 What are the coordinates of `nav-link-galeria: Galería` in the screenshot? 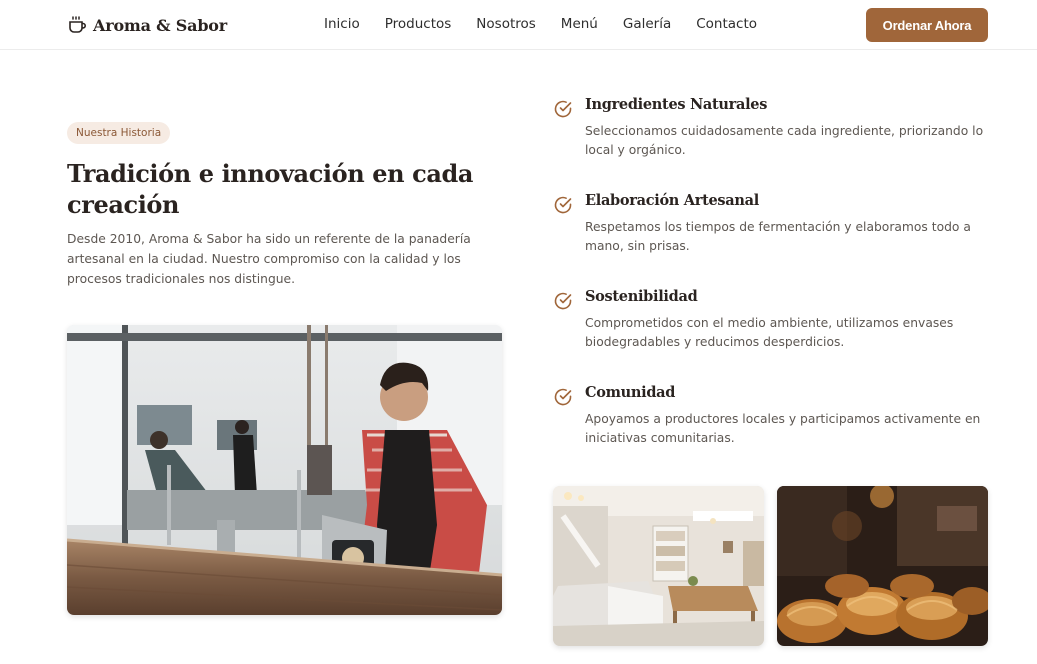 It's located at (647, 24).